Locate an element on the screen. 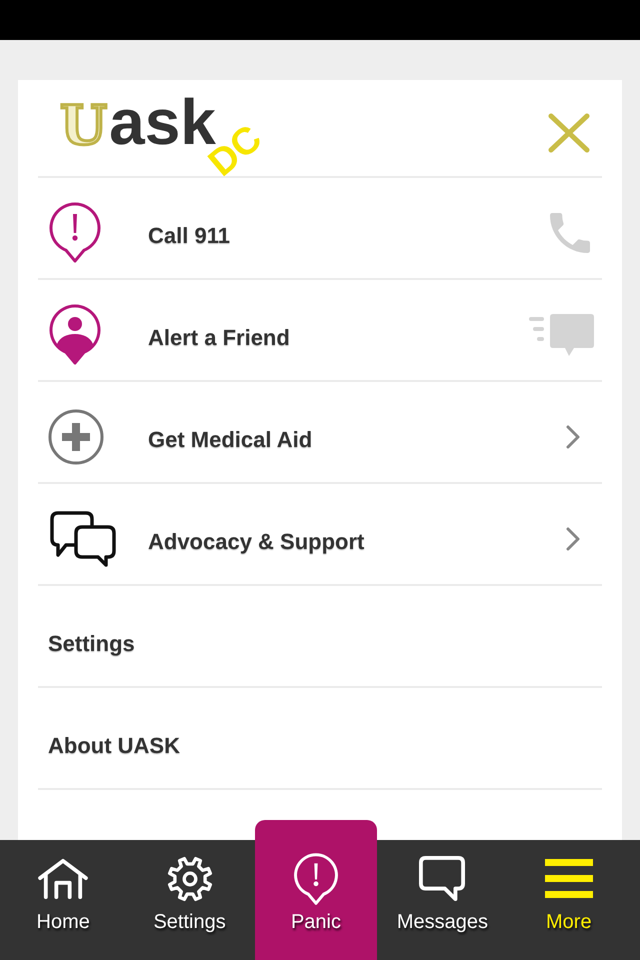 This screenshot has height=960, width=640. tab-bar-item: Panic is located at coordinates (316, 890).